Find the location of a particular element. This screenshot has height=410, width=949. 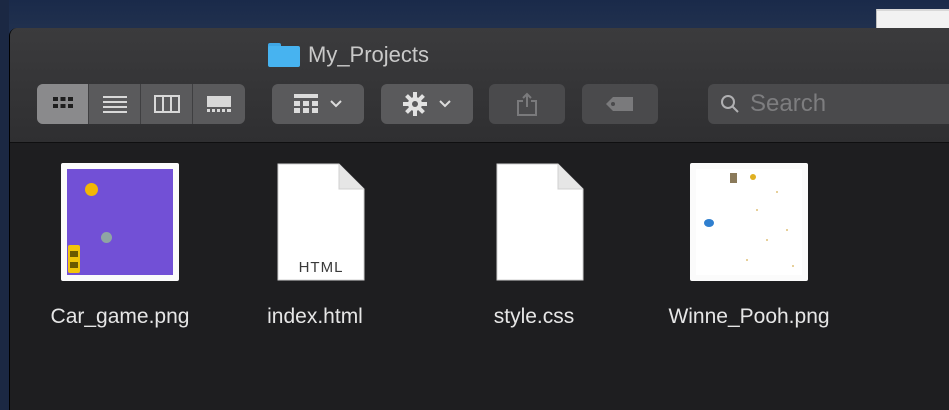

list-icon is located at coordinates (114, 104).